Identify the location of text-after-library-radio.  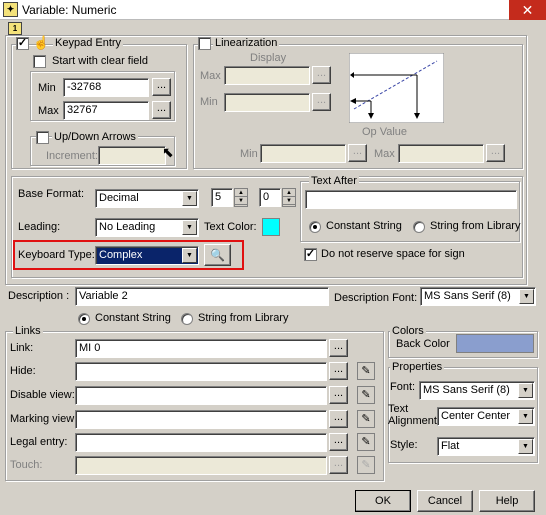
(419, 227).